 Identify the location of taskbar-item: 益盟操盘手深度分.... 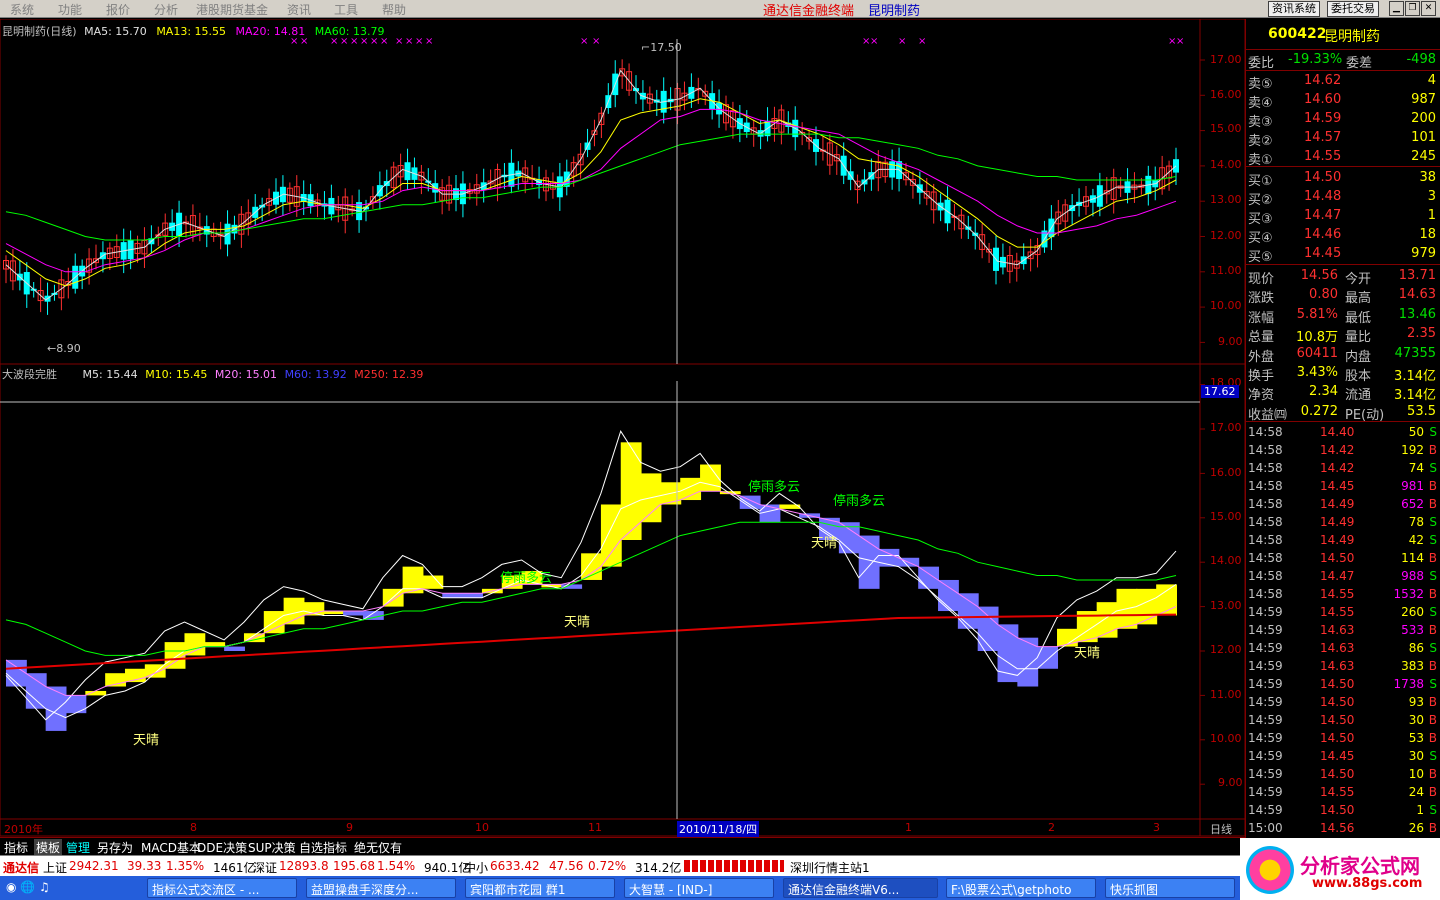
(381, 888).